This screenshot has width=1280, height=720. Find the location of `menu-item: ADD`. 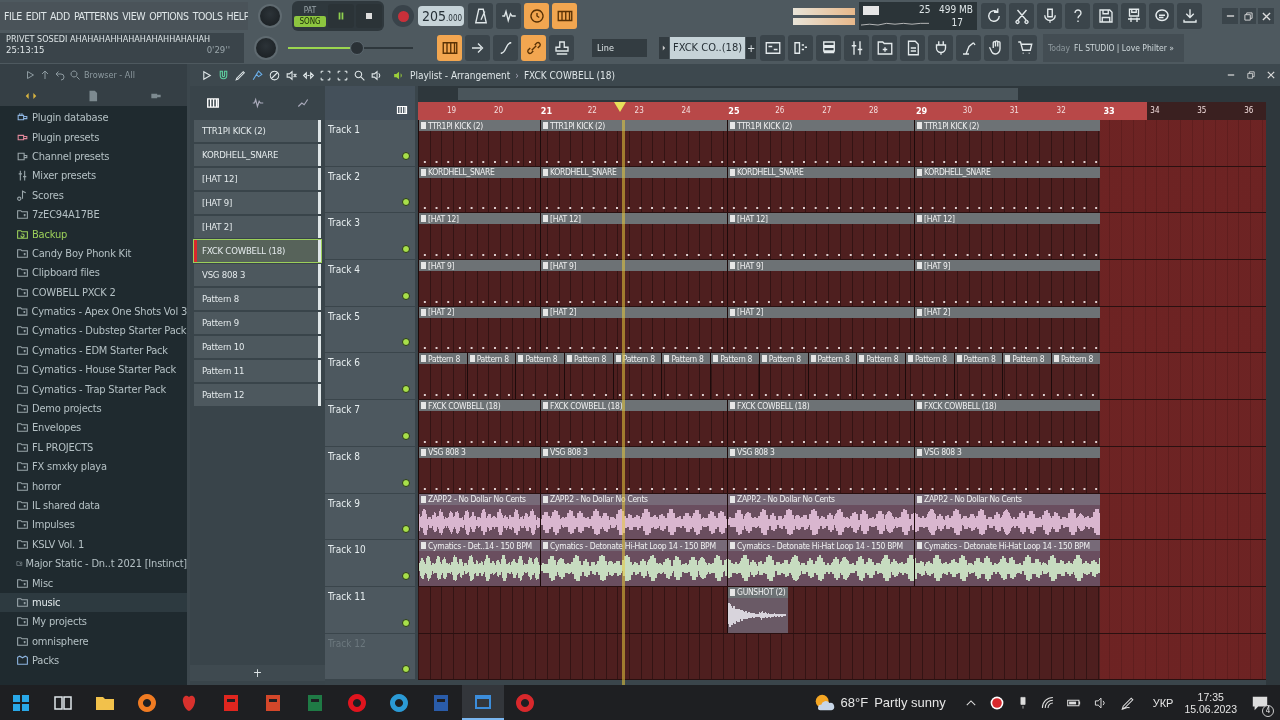

menu-item: ADD is located at coordinates (60, 16).